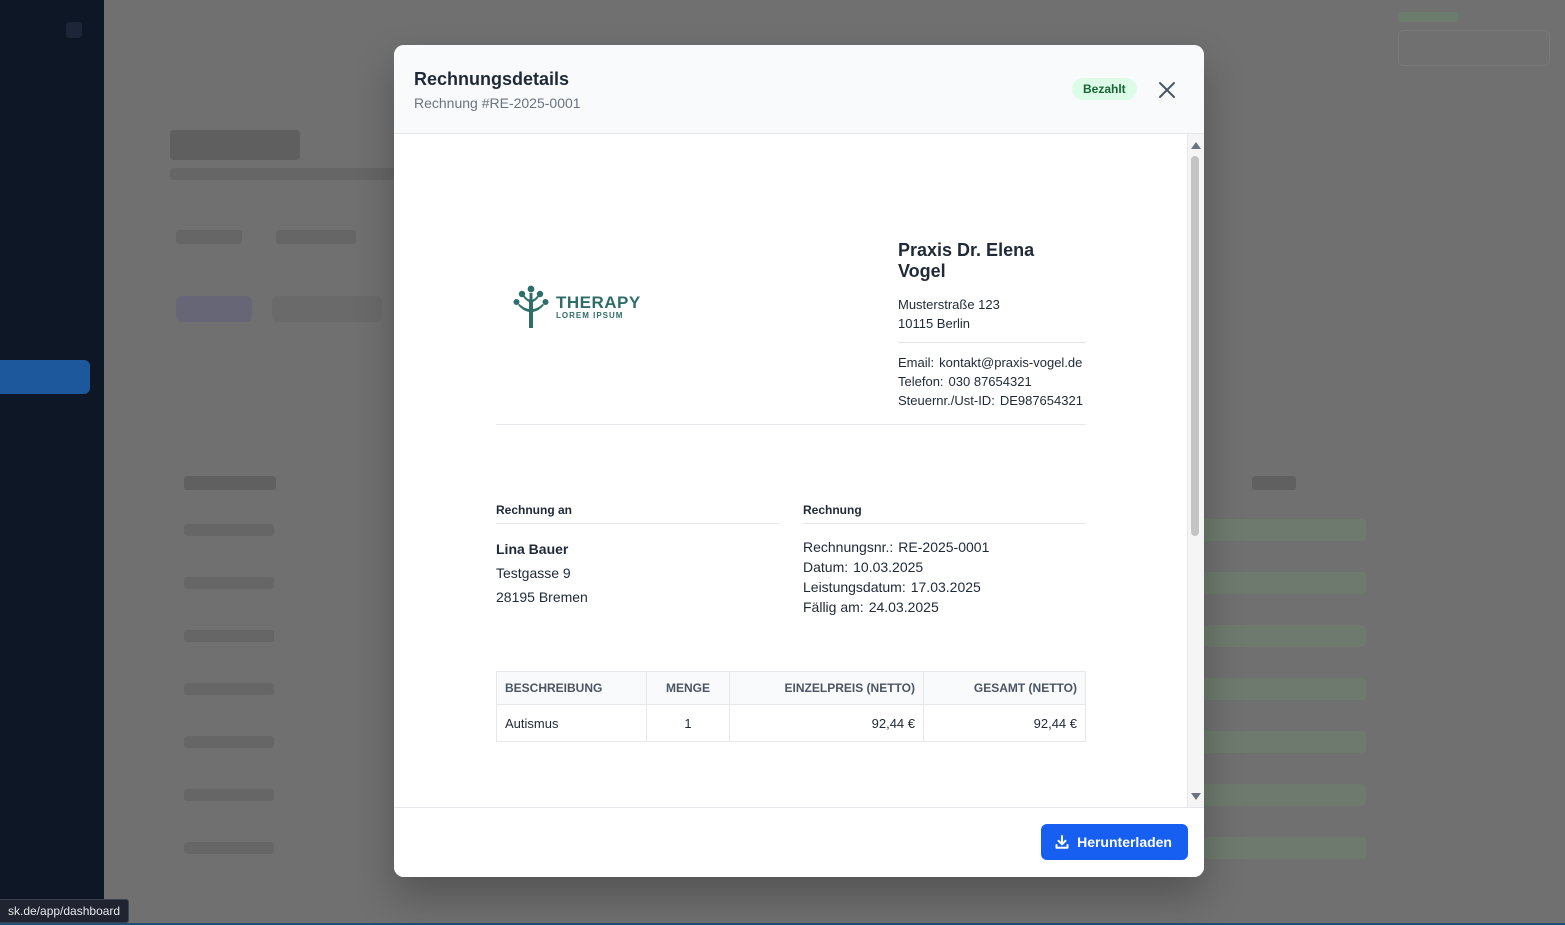 The image size is (1565, 925). What do you see at coordinates (944, 567) in the screenshot?
I see `invoice-date-row: Datum: 10.03.2025` at bounding box center [944, 567].